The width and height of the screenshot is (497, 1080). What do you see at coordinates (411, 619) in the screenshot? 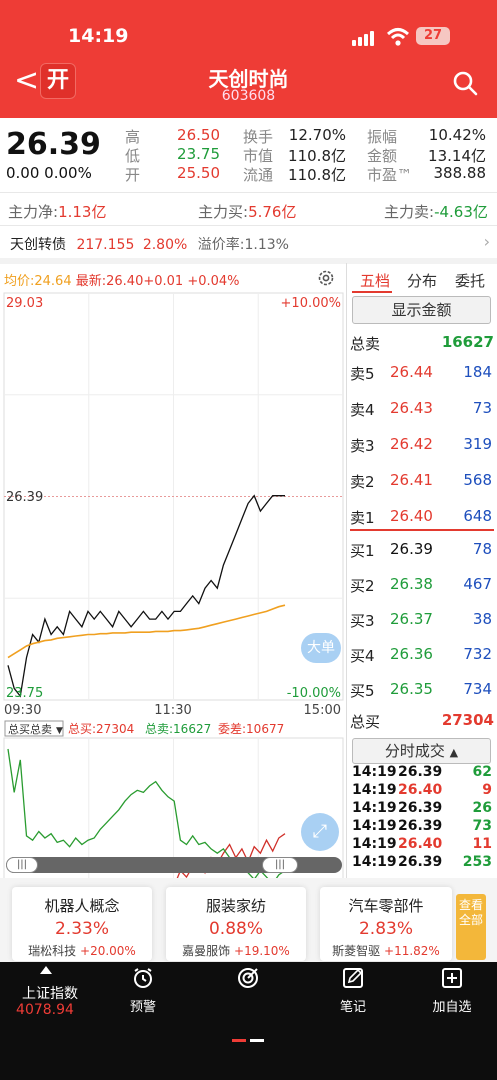
I see `bid-level-price: 26.37` at bounding box center [411, 619].